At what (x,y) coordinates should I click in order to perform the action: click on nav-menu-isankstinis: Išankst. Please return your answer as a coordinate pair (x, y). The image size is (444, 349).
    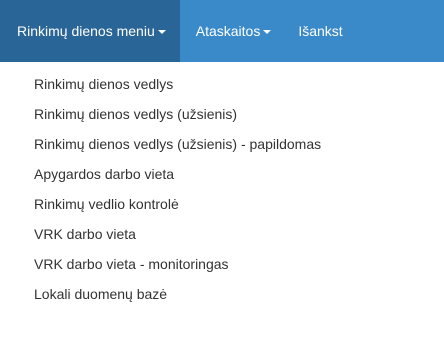
    Looking at the image, I should click on (313, 31).